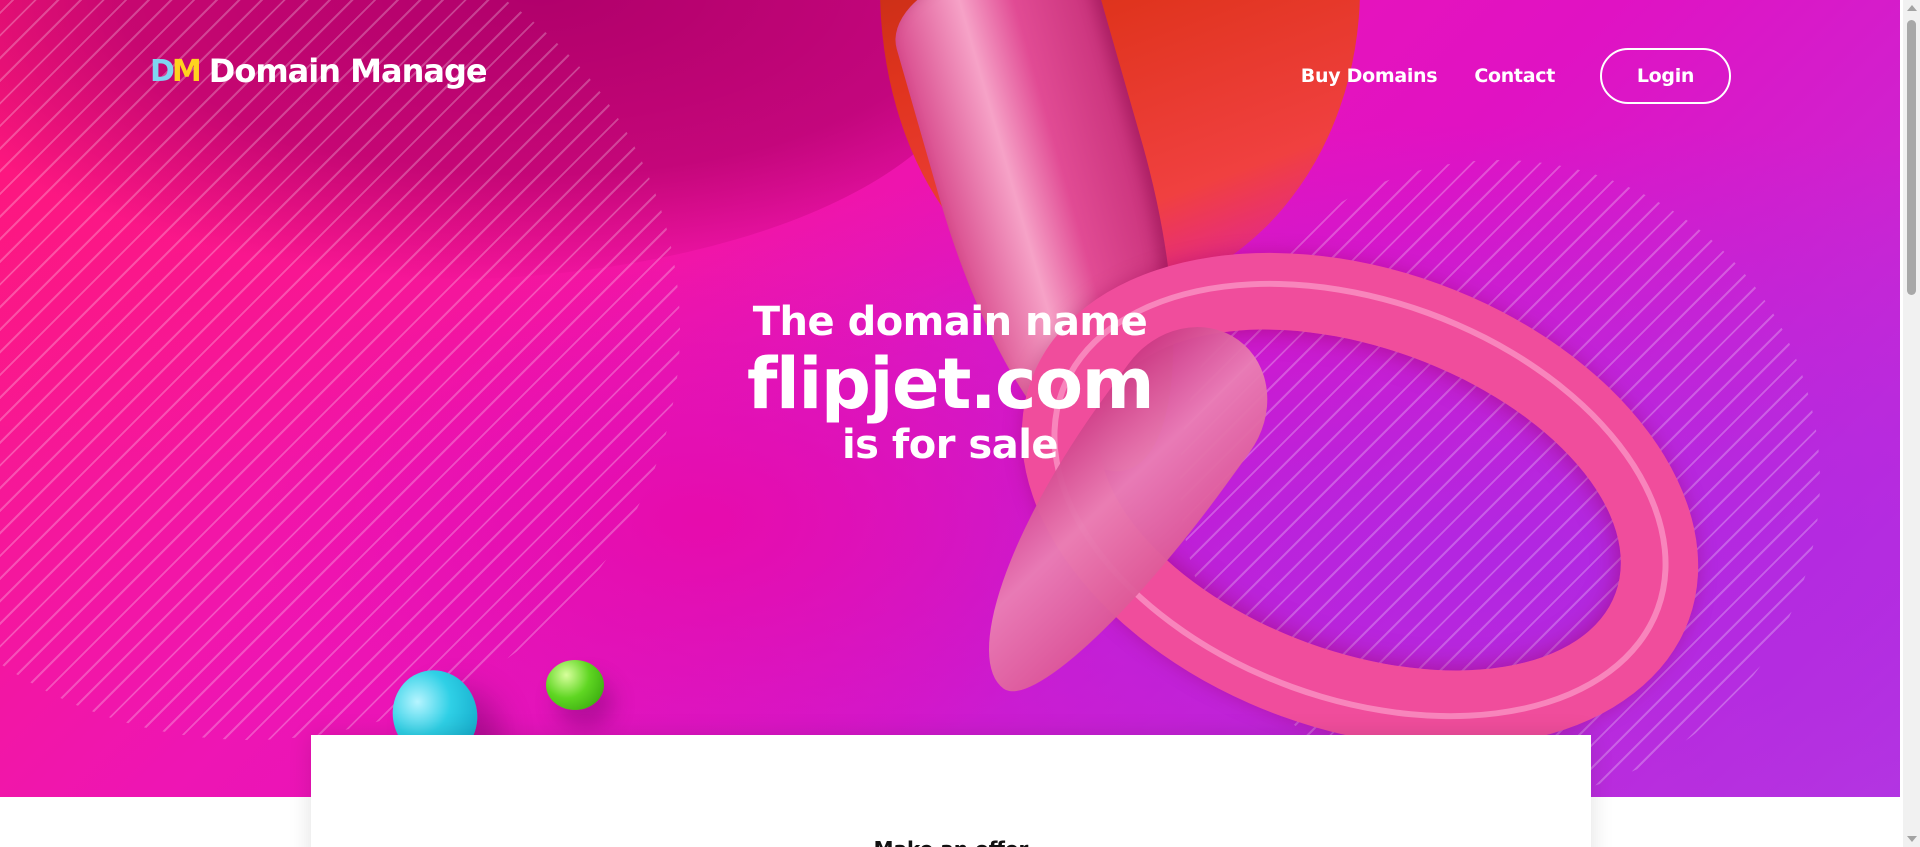  Describe the element at coordinates (950, 445) in the screenshot. I see `headline-for-sale: is for sale` at that location.